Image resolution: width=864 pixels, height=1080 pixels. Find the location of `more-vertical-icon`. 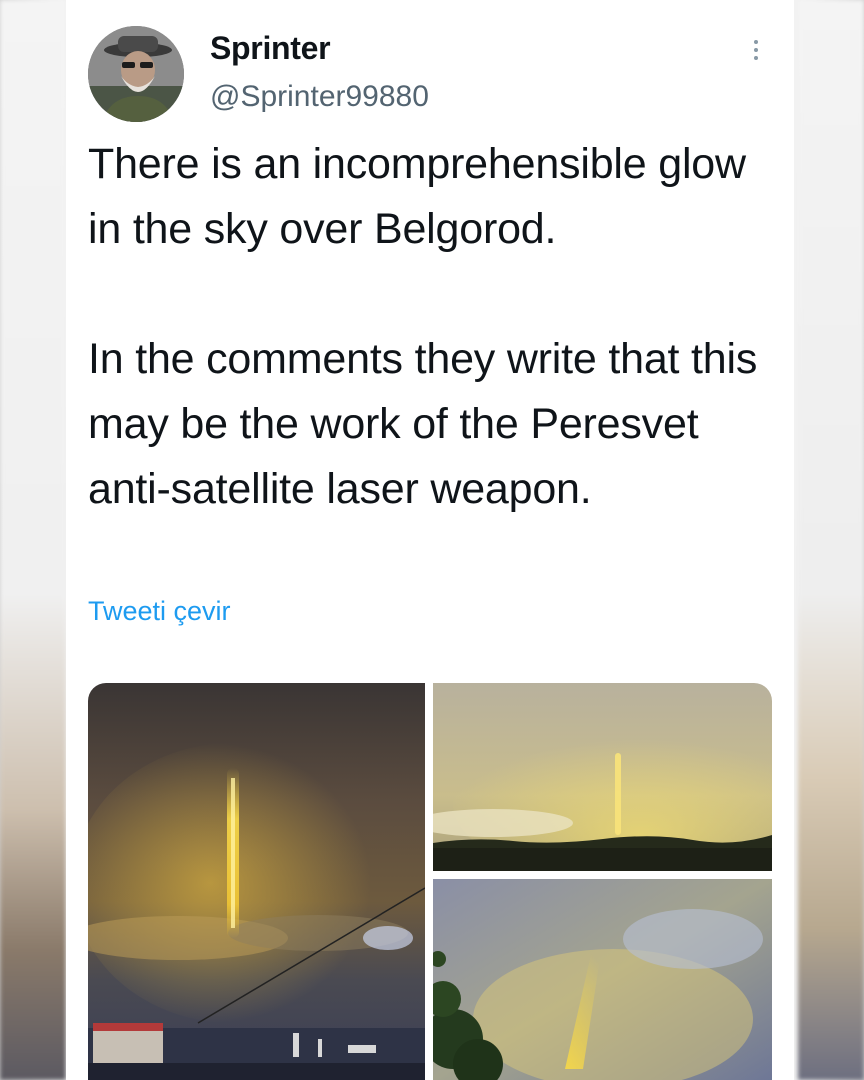

more-vertical-icon is located at coordinates (756, 54).